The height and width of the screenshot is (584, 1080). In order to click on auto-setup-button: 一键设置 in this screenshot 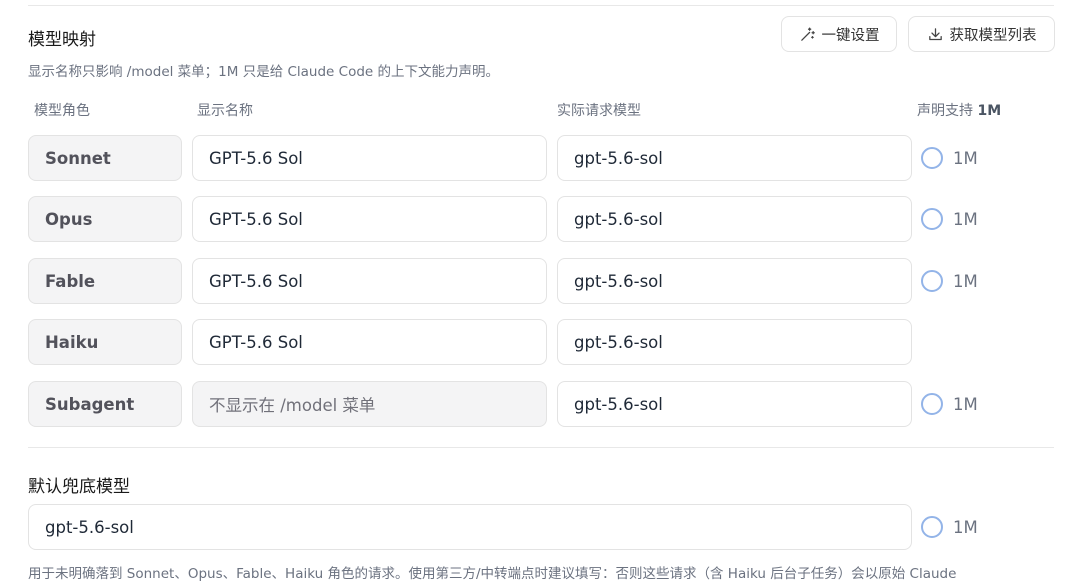, I will do `click(839, 34)`.